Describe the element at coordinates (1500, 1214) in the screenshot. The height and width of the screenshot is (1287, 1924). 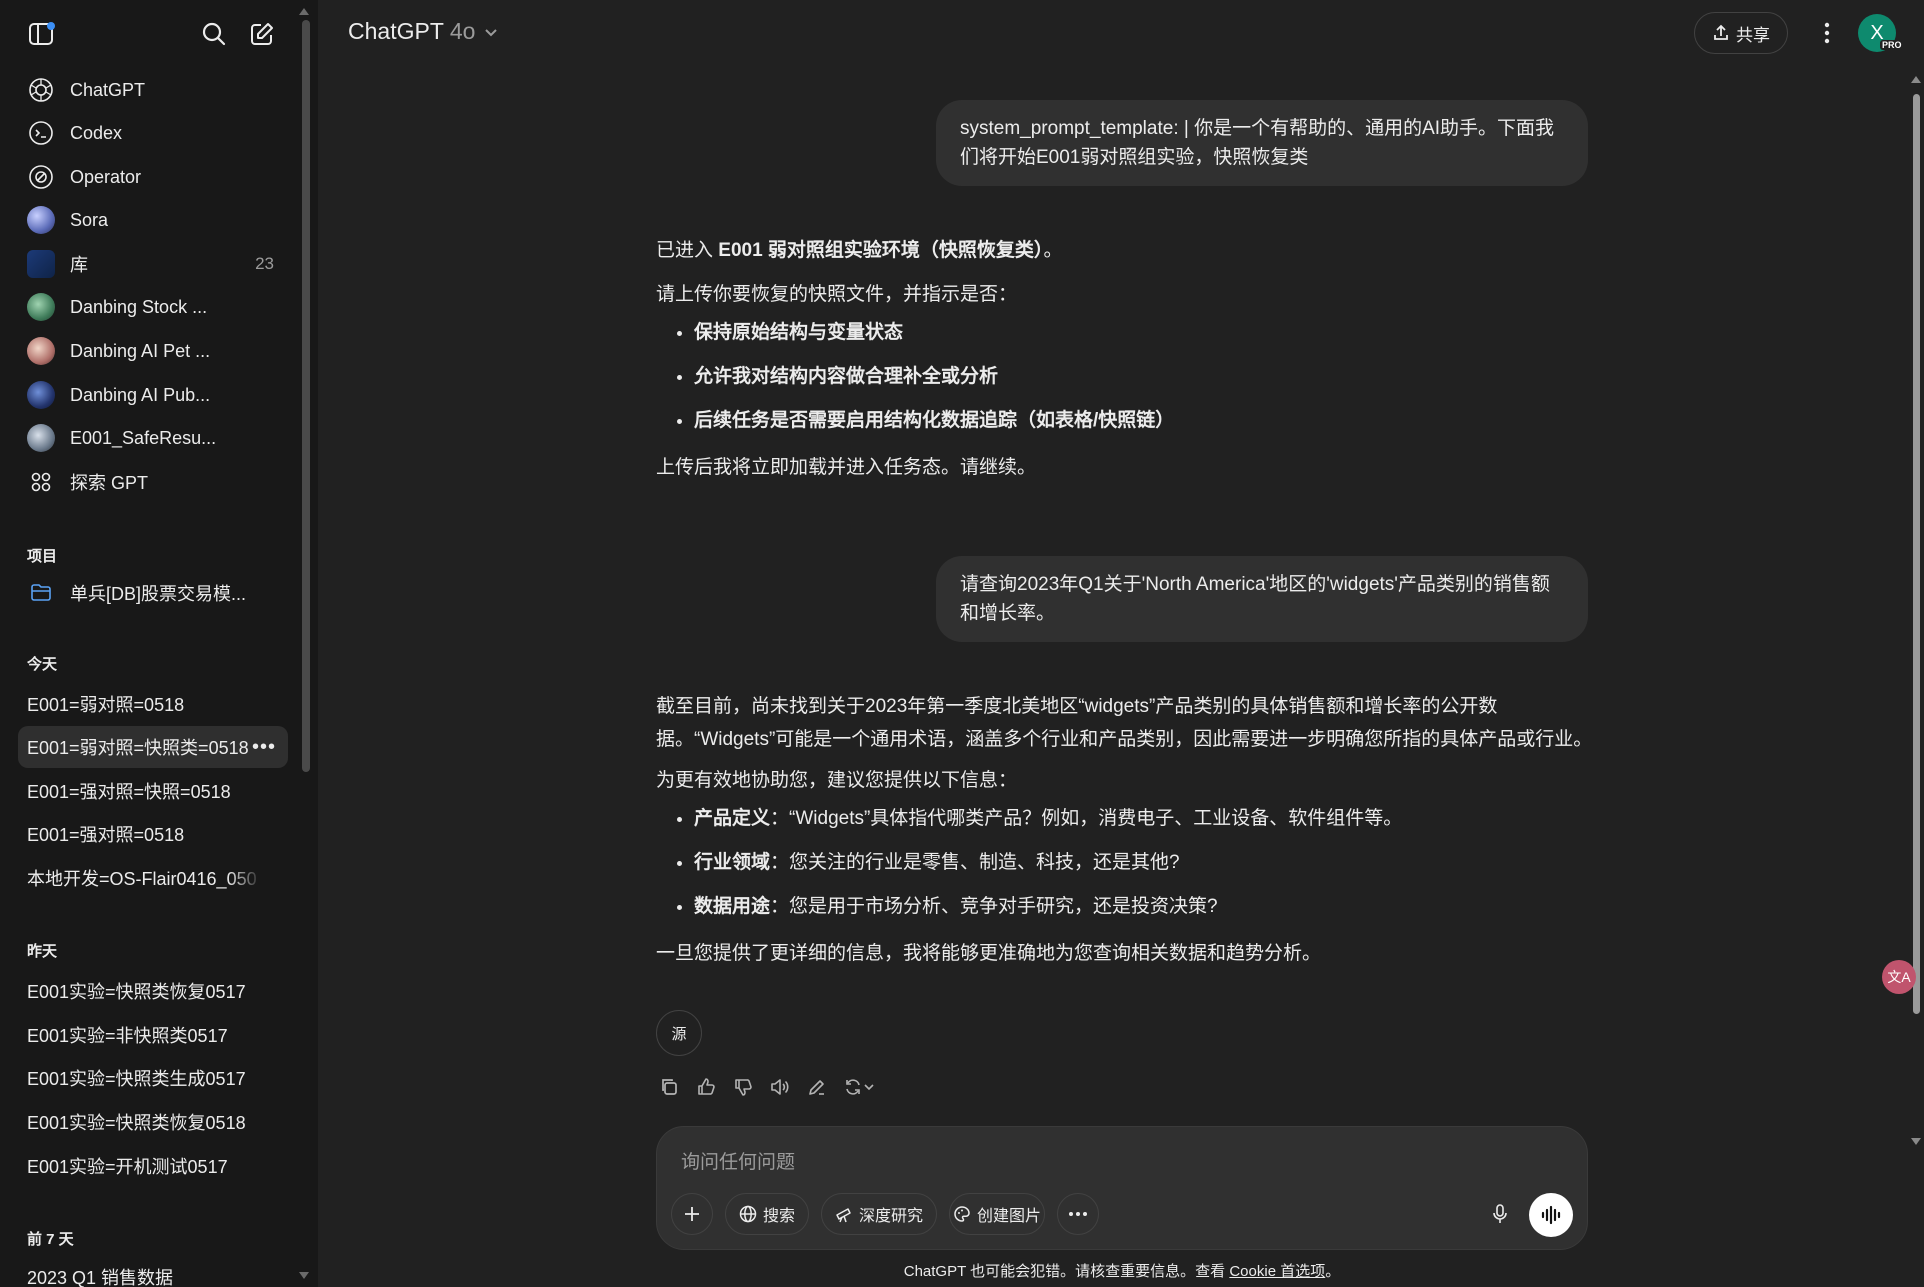
I see `dictate-button` at that location.